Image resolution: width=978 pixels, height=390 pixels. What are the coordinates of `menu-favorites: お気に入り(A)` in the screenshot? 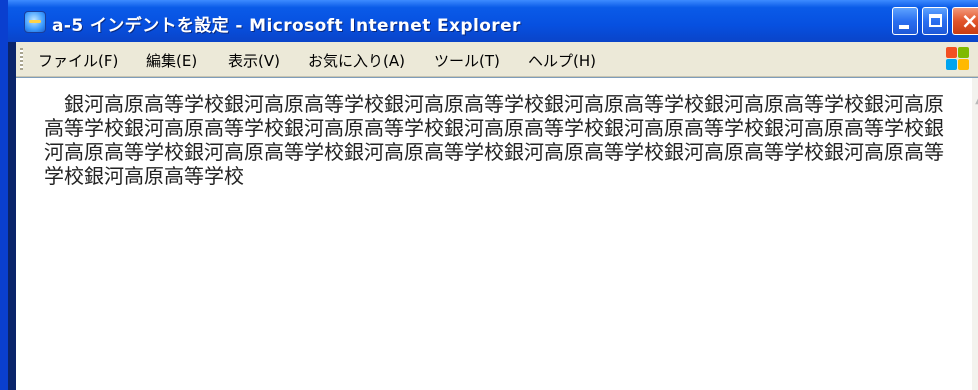 It's located at (356, 60).